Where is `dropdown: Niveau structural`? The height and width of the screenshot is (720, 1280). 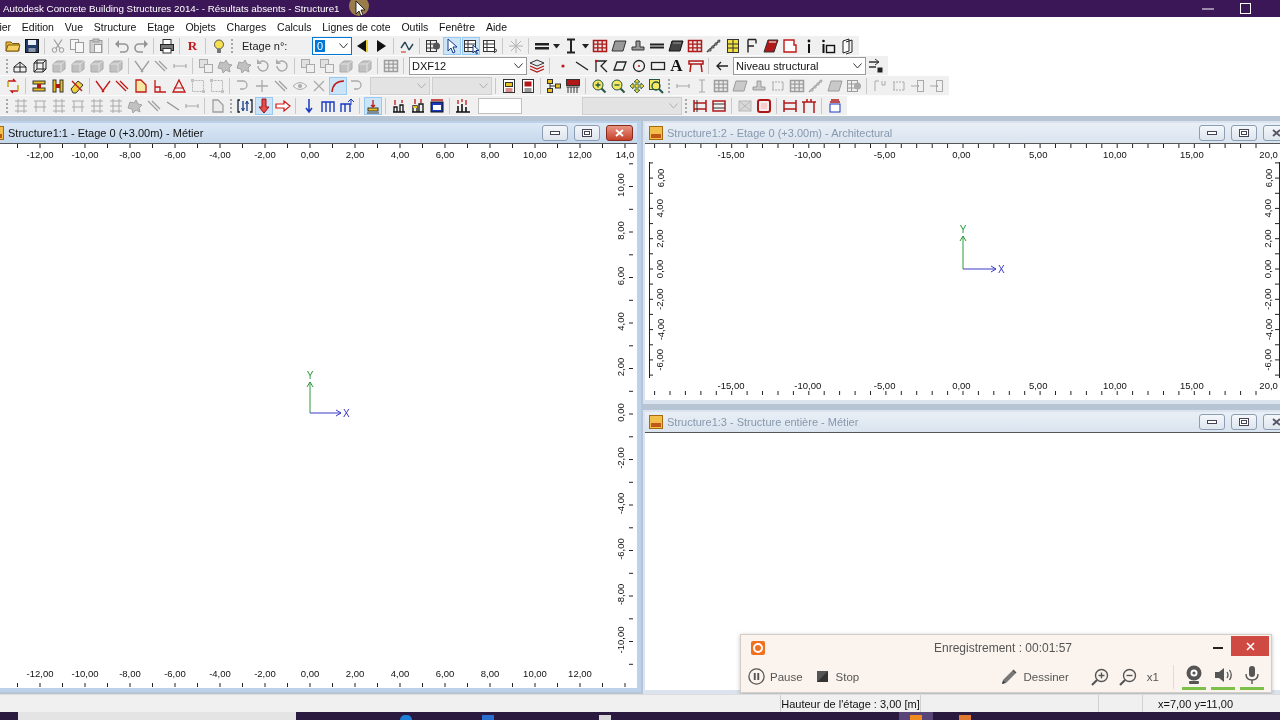
dropdown: Niveau structural is located at coordinates (799, 65).